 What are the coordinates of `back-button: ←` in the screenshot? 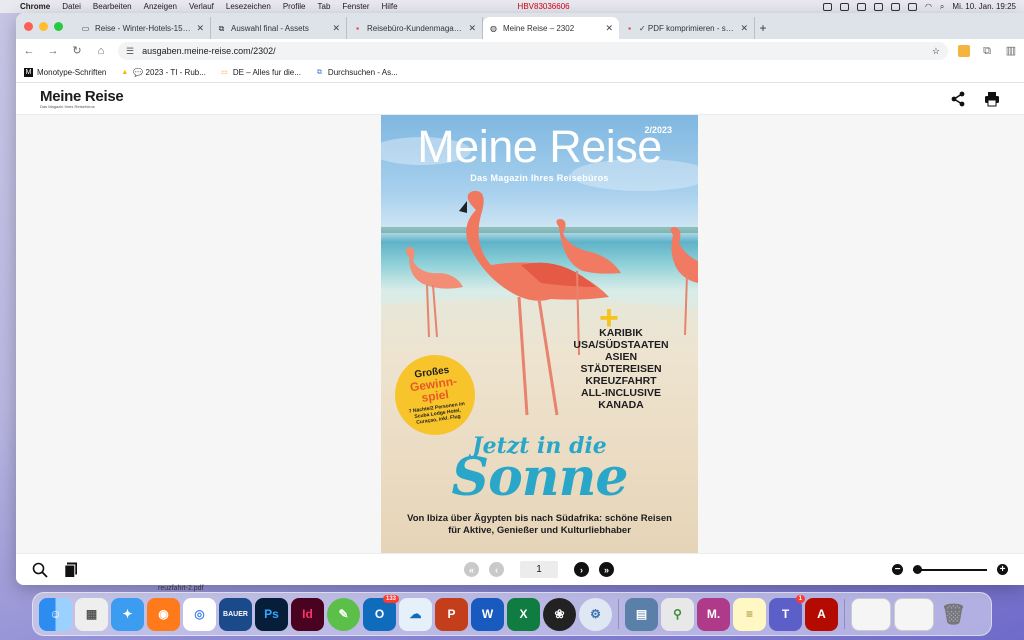 It's located at (29, 51).